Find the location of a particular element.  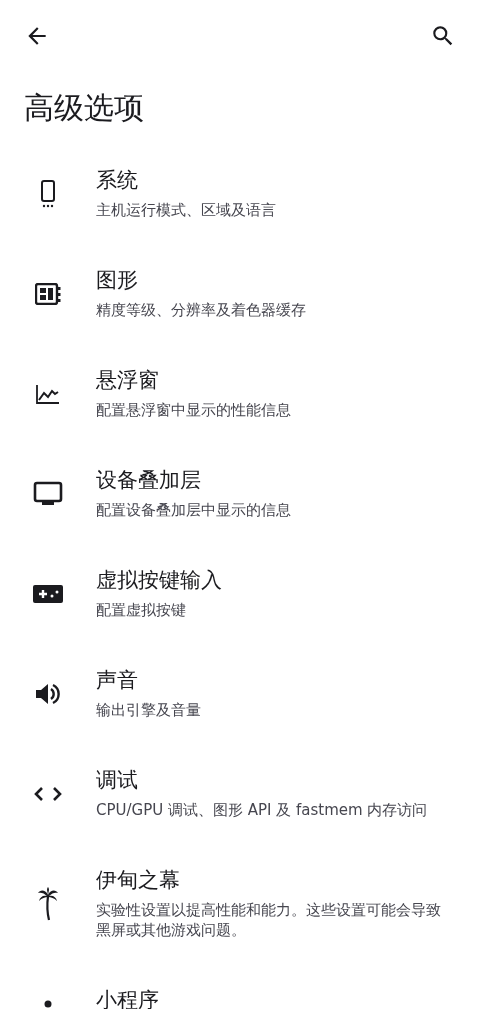

phone-icon is located at coordinates (48, 193).